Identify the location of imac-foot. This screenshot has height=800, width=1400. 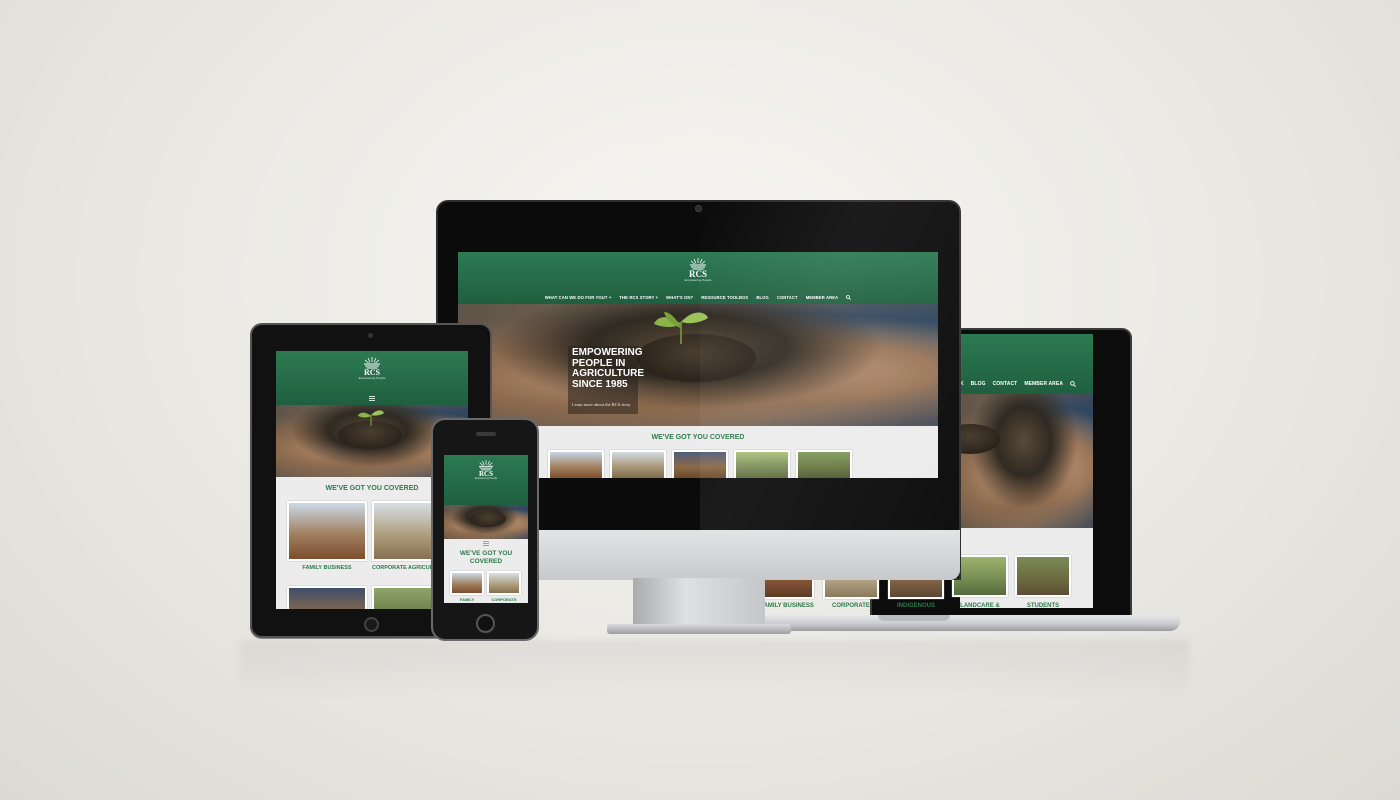
(699, 629).